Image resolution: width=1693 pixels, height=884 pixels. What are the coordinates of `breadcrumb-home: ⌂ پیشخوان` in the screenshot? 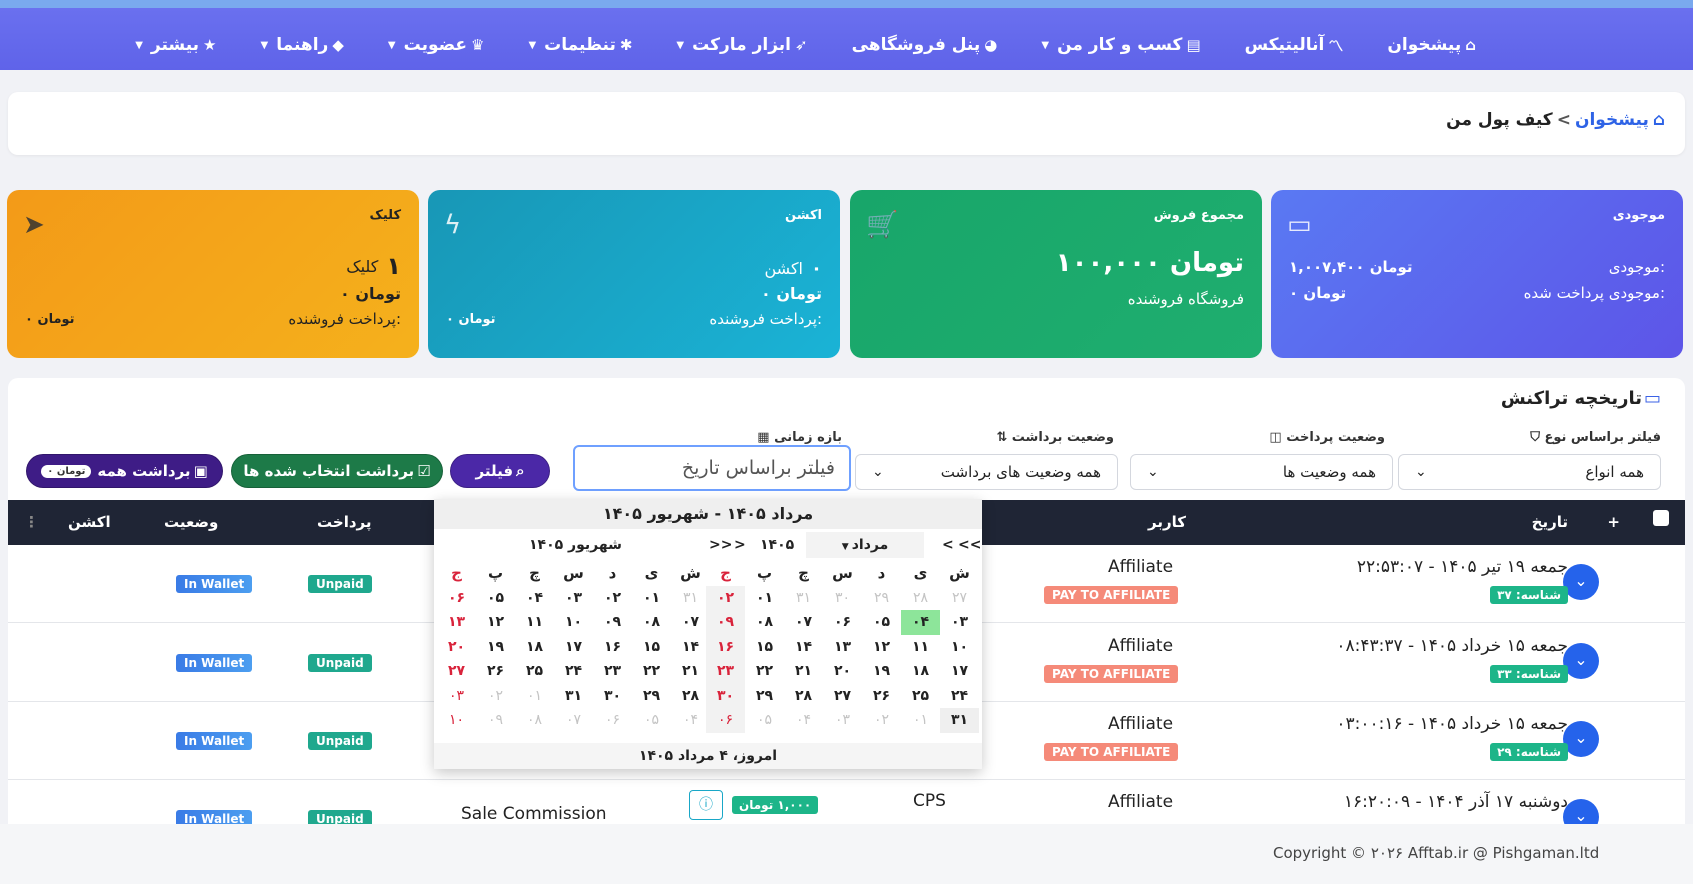 It's located at (1620, 120).